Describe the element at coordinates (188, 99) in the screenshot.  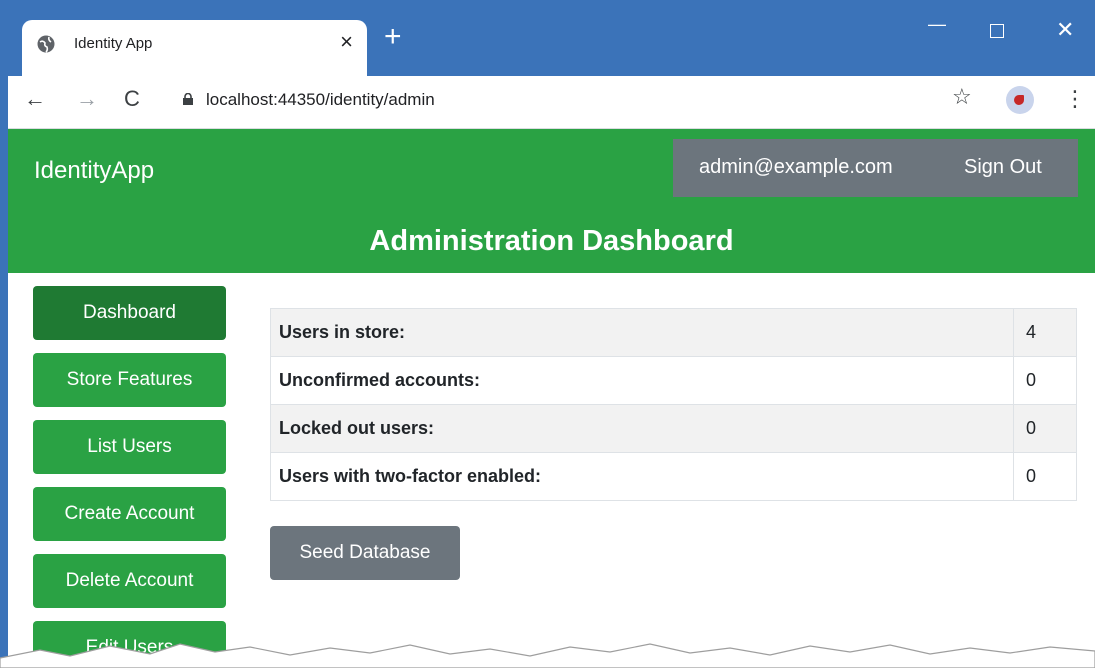
I see `lock-icon` at that location.